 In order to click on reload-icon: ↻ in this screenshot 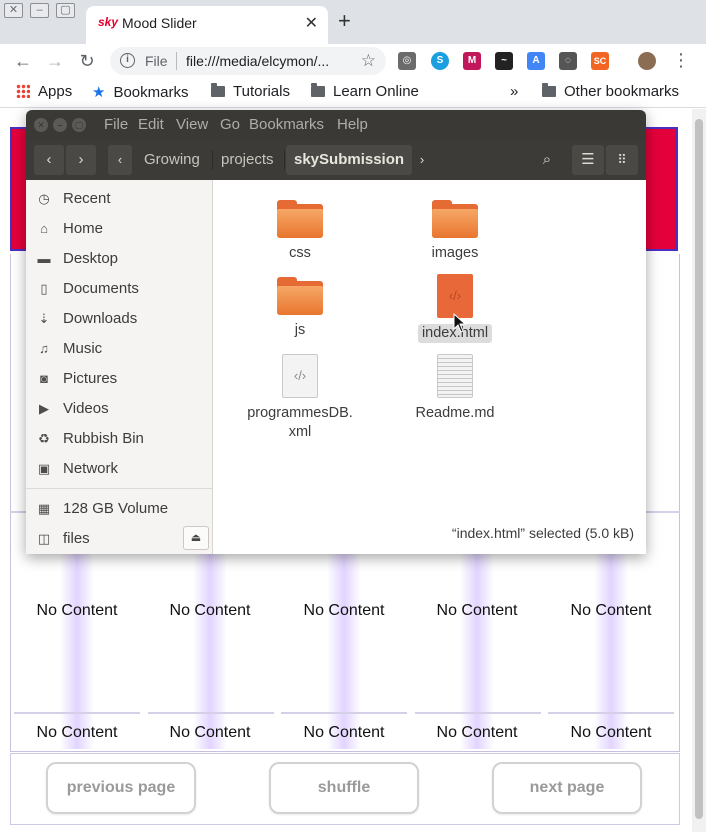, I will do `click(87, 61)`.